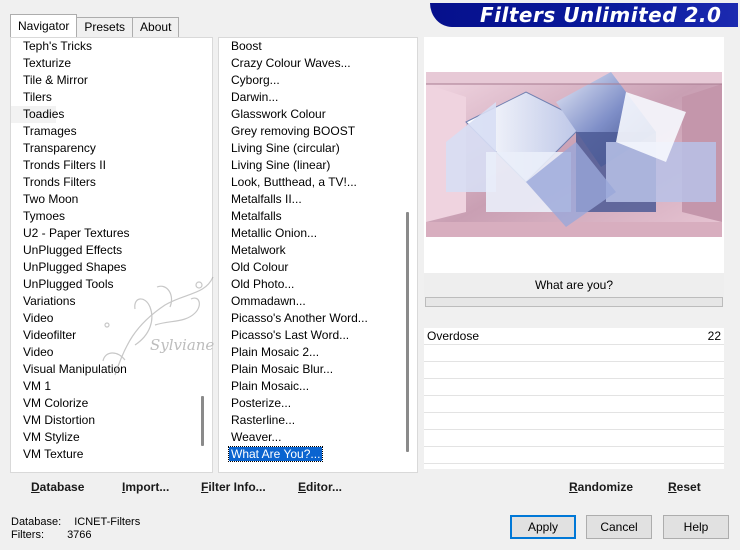  Describe the element at coordinates (309, 250) in the screenshot. I see `filter-item: Metalwork` at that location.